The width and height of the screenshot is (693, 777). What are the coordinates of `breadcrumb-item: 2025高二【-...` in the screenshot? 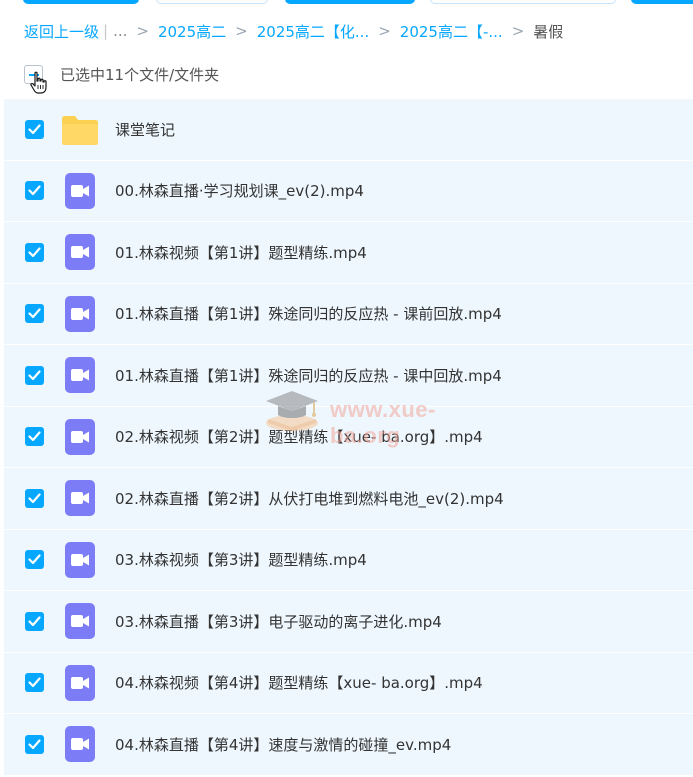 It's located at (451, 31).